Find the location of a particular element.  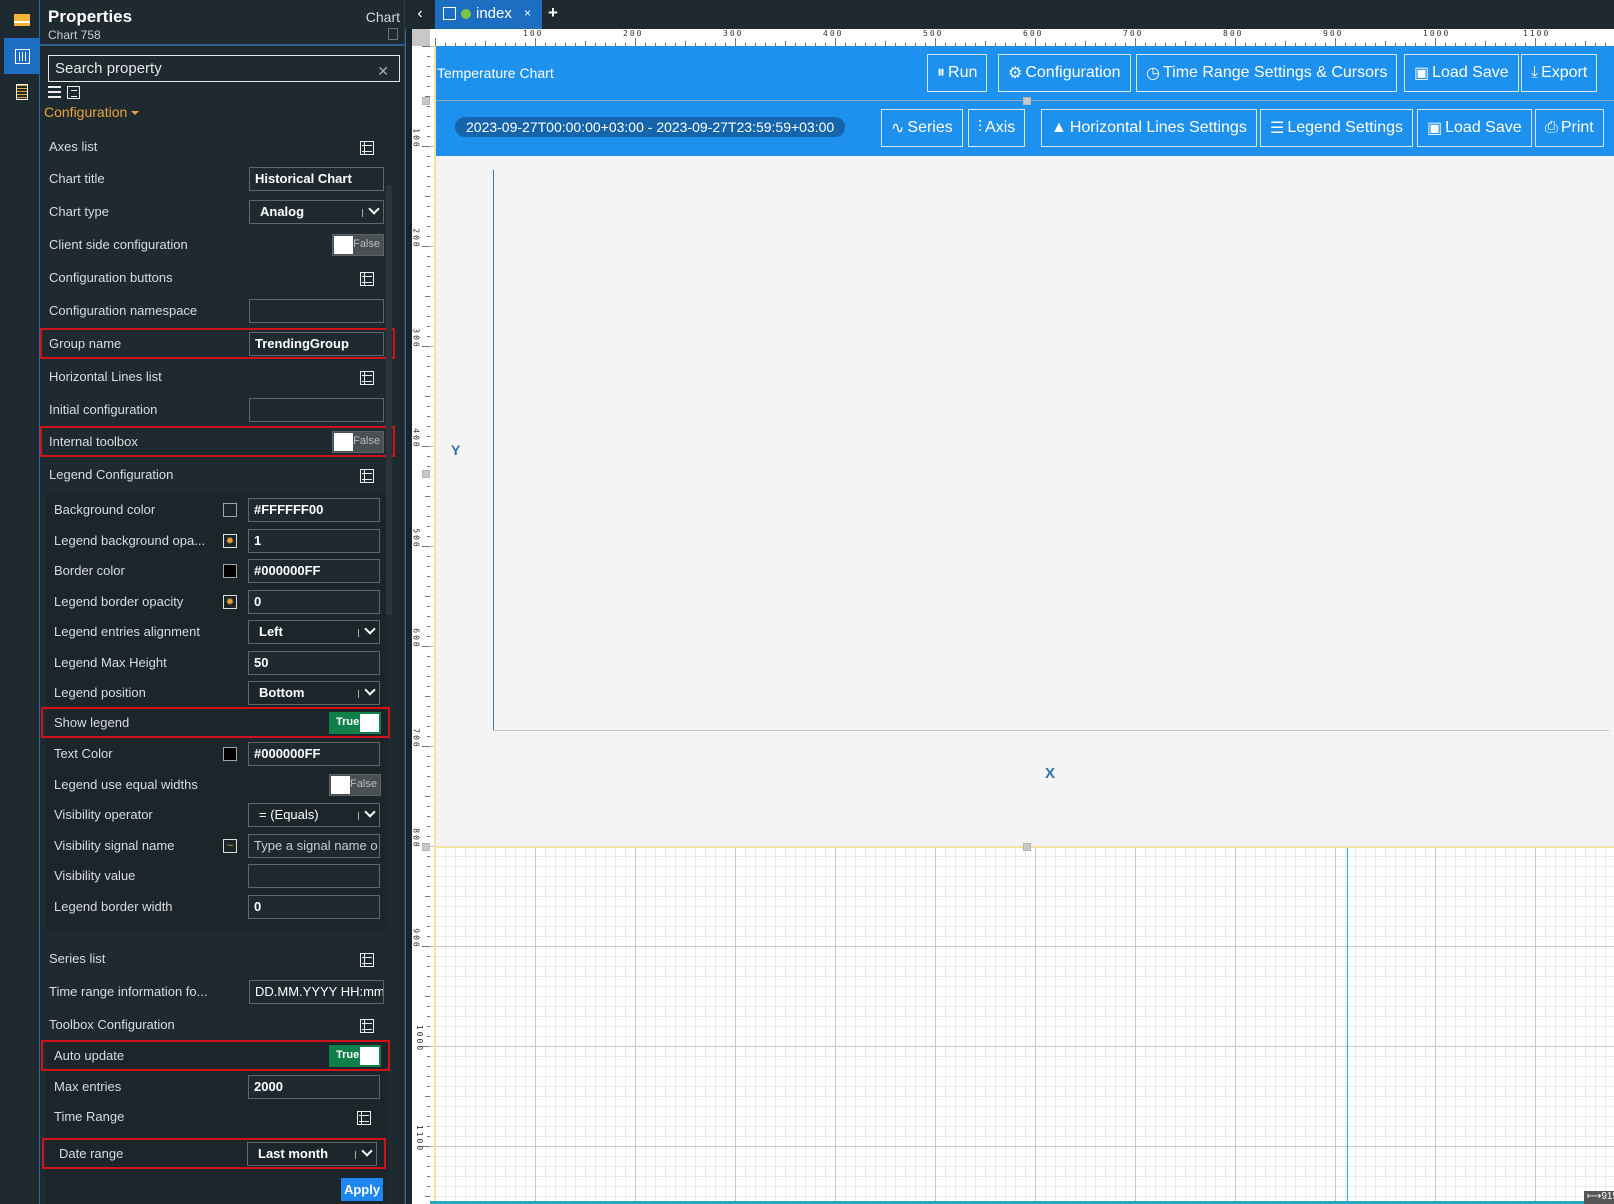

select-value: Left is located at coordinates (271, 631).